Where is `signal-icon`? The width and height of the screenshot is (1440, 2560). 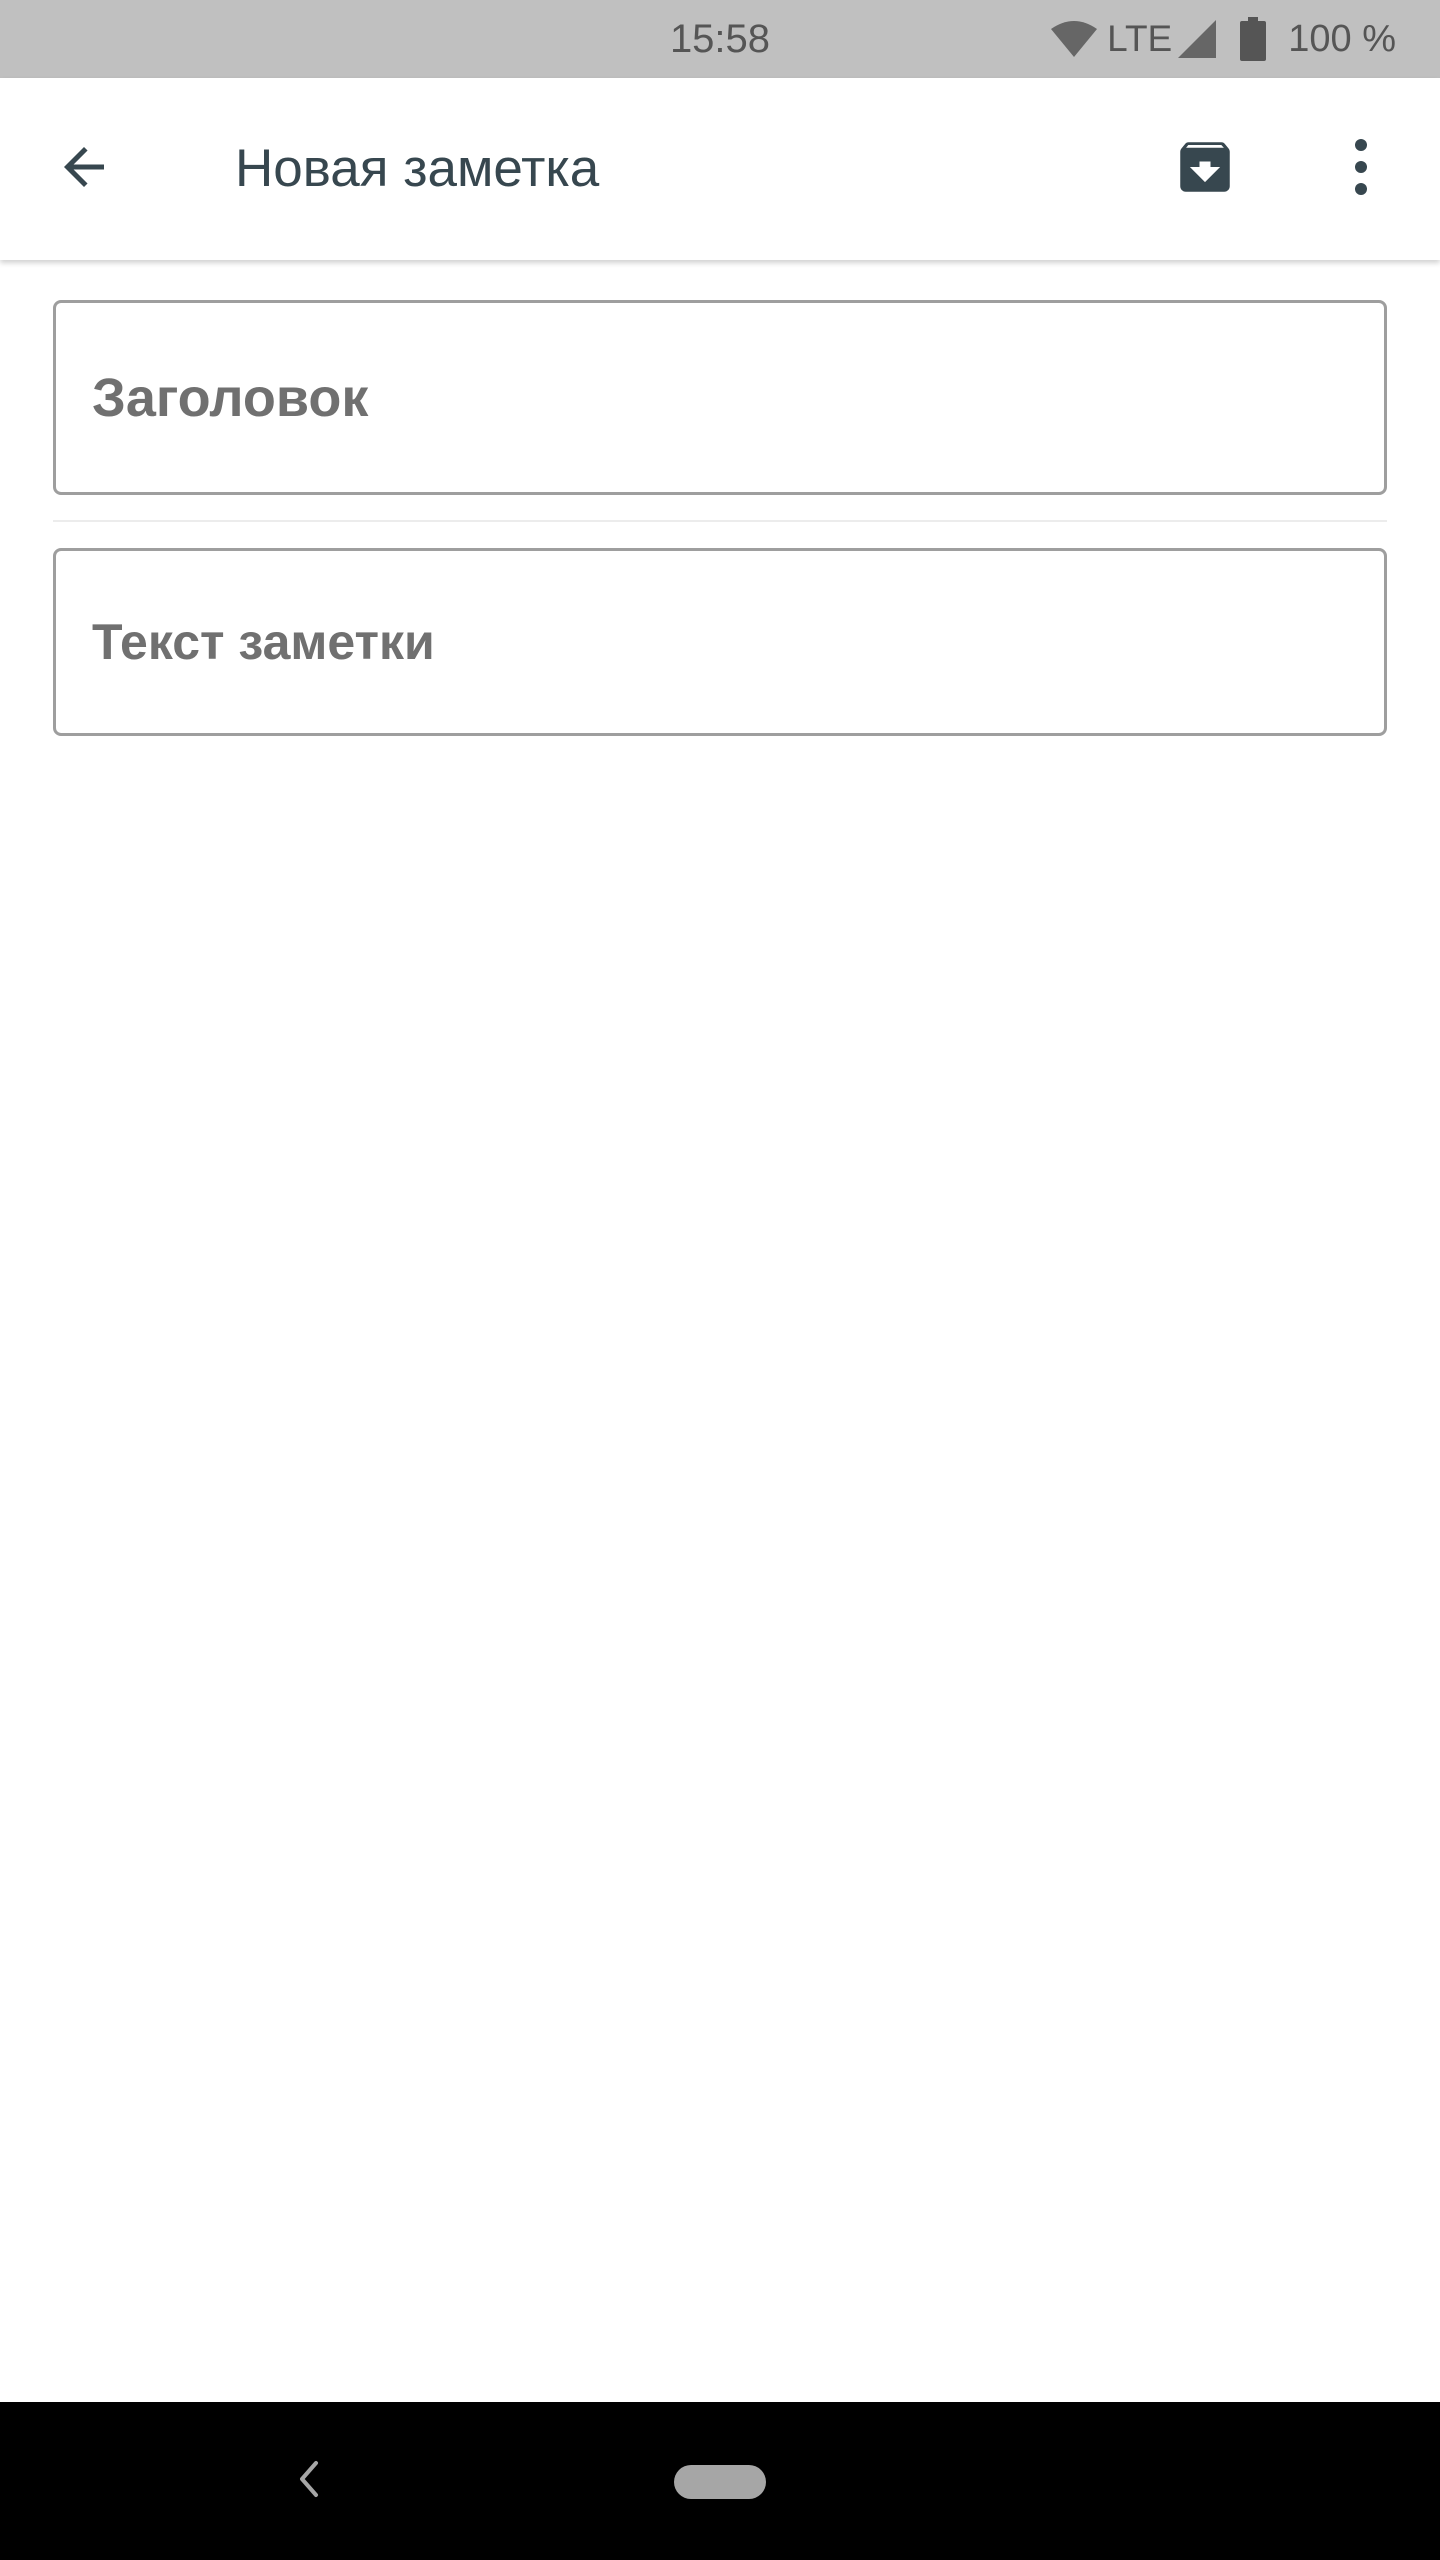
signal-icon is located at coordinates (1197, 39).